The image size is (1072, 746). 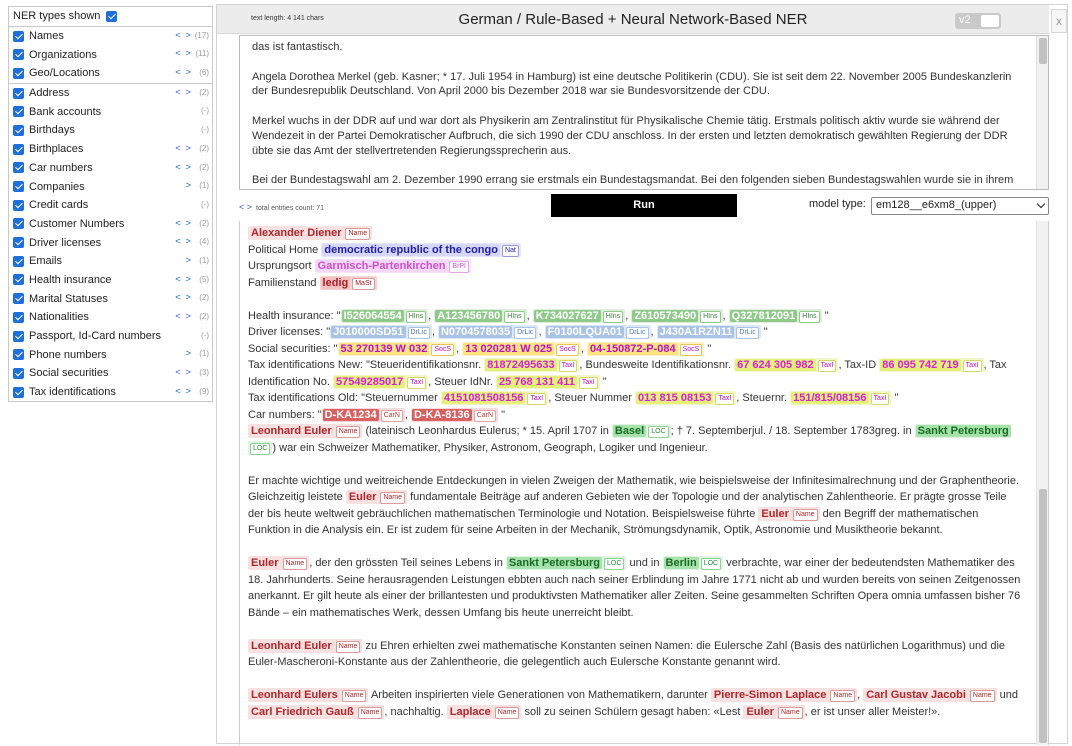 What do you see at coordinates (112, 16) in the screenshot?
I see `toggle-all-checkbox` at bounding box center [112, 16].